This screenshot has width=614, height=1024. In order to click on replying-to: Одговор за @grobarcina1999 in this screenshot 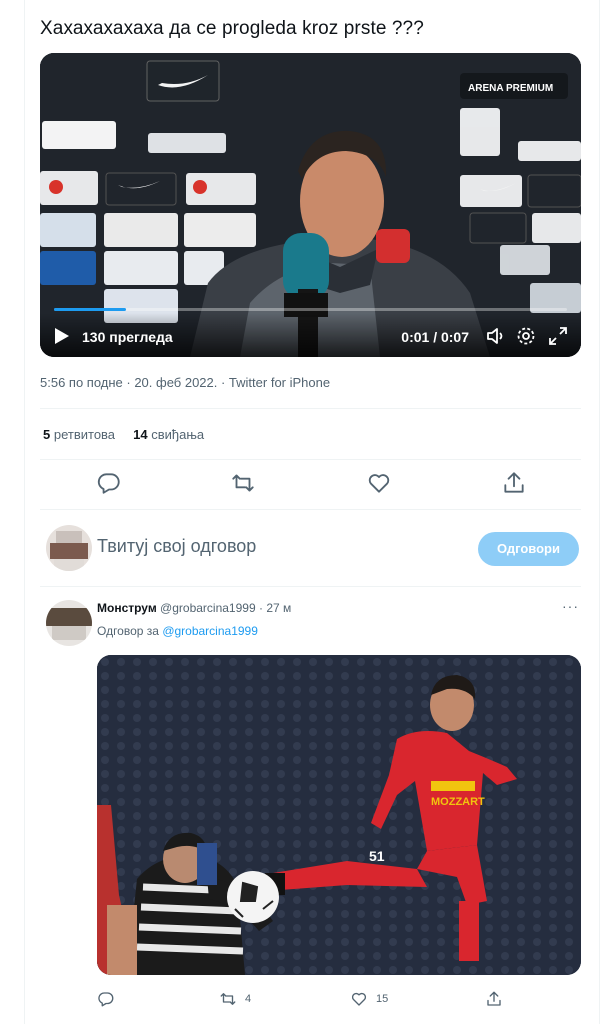, I will do `click(177, 631)`.